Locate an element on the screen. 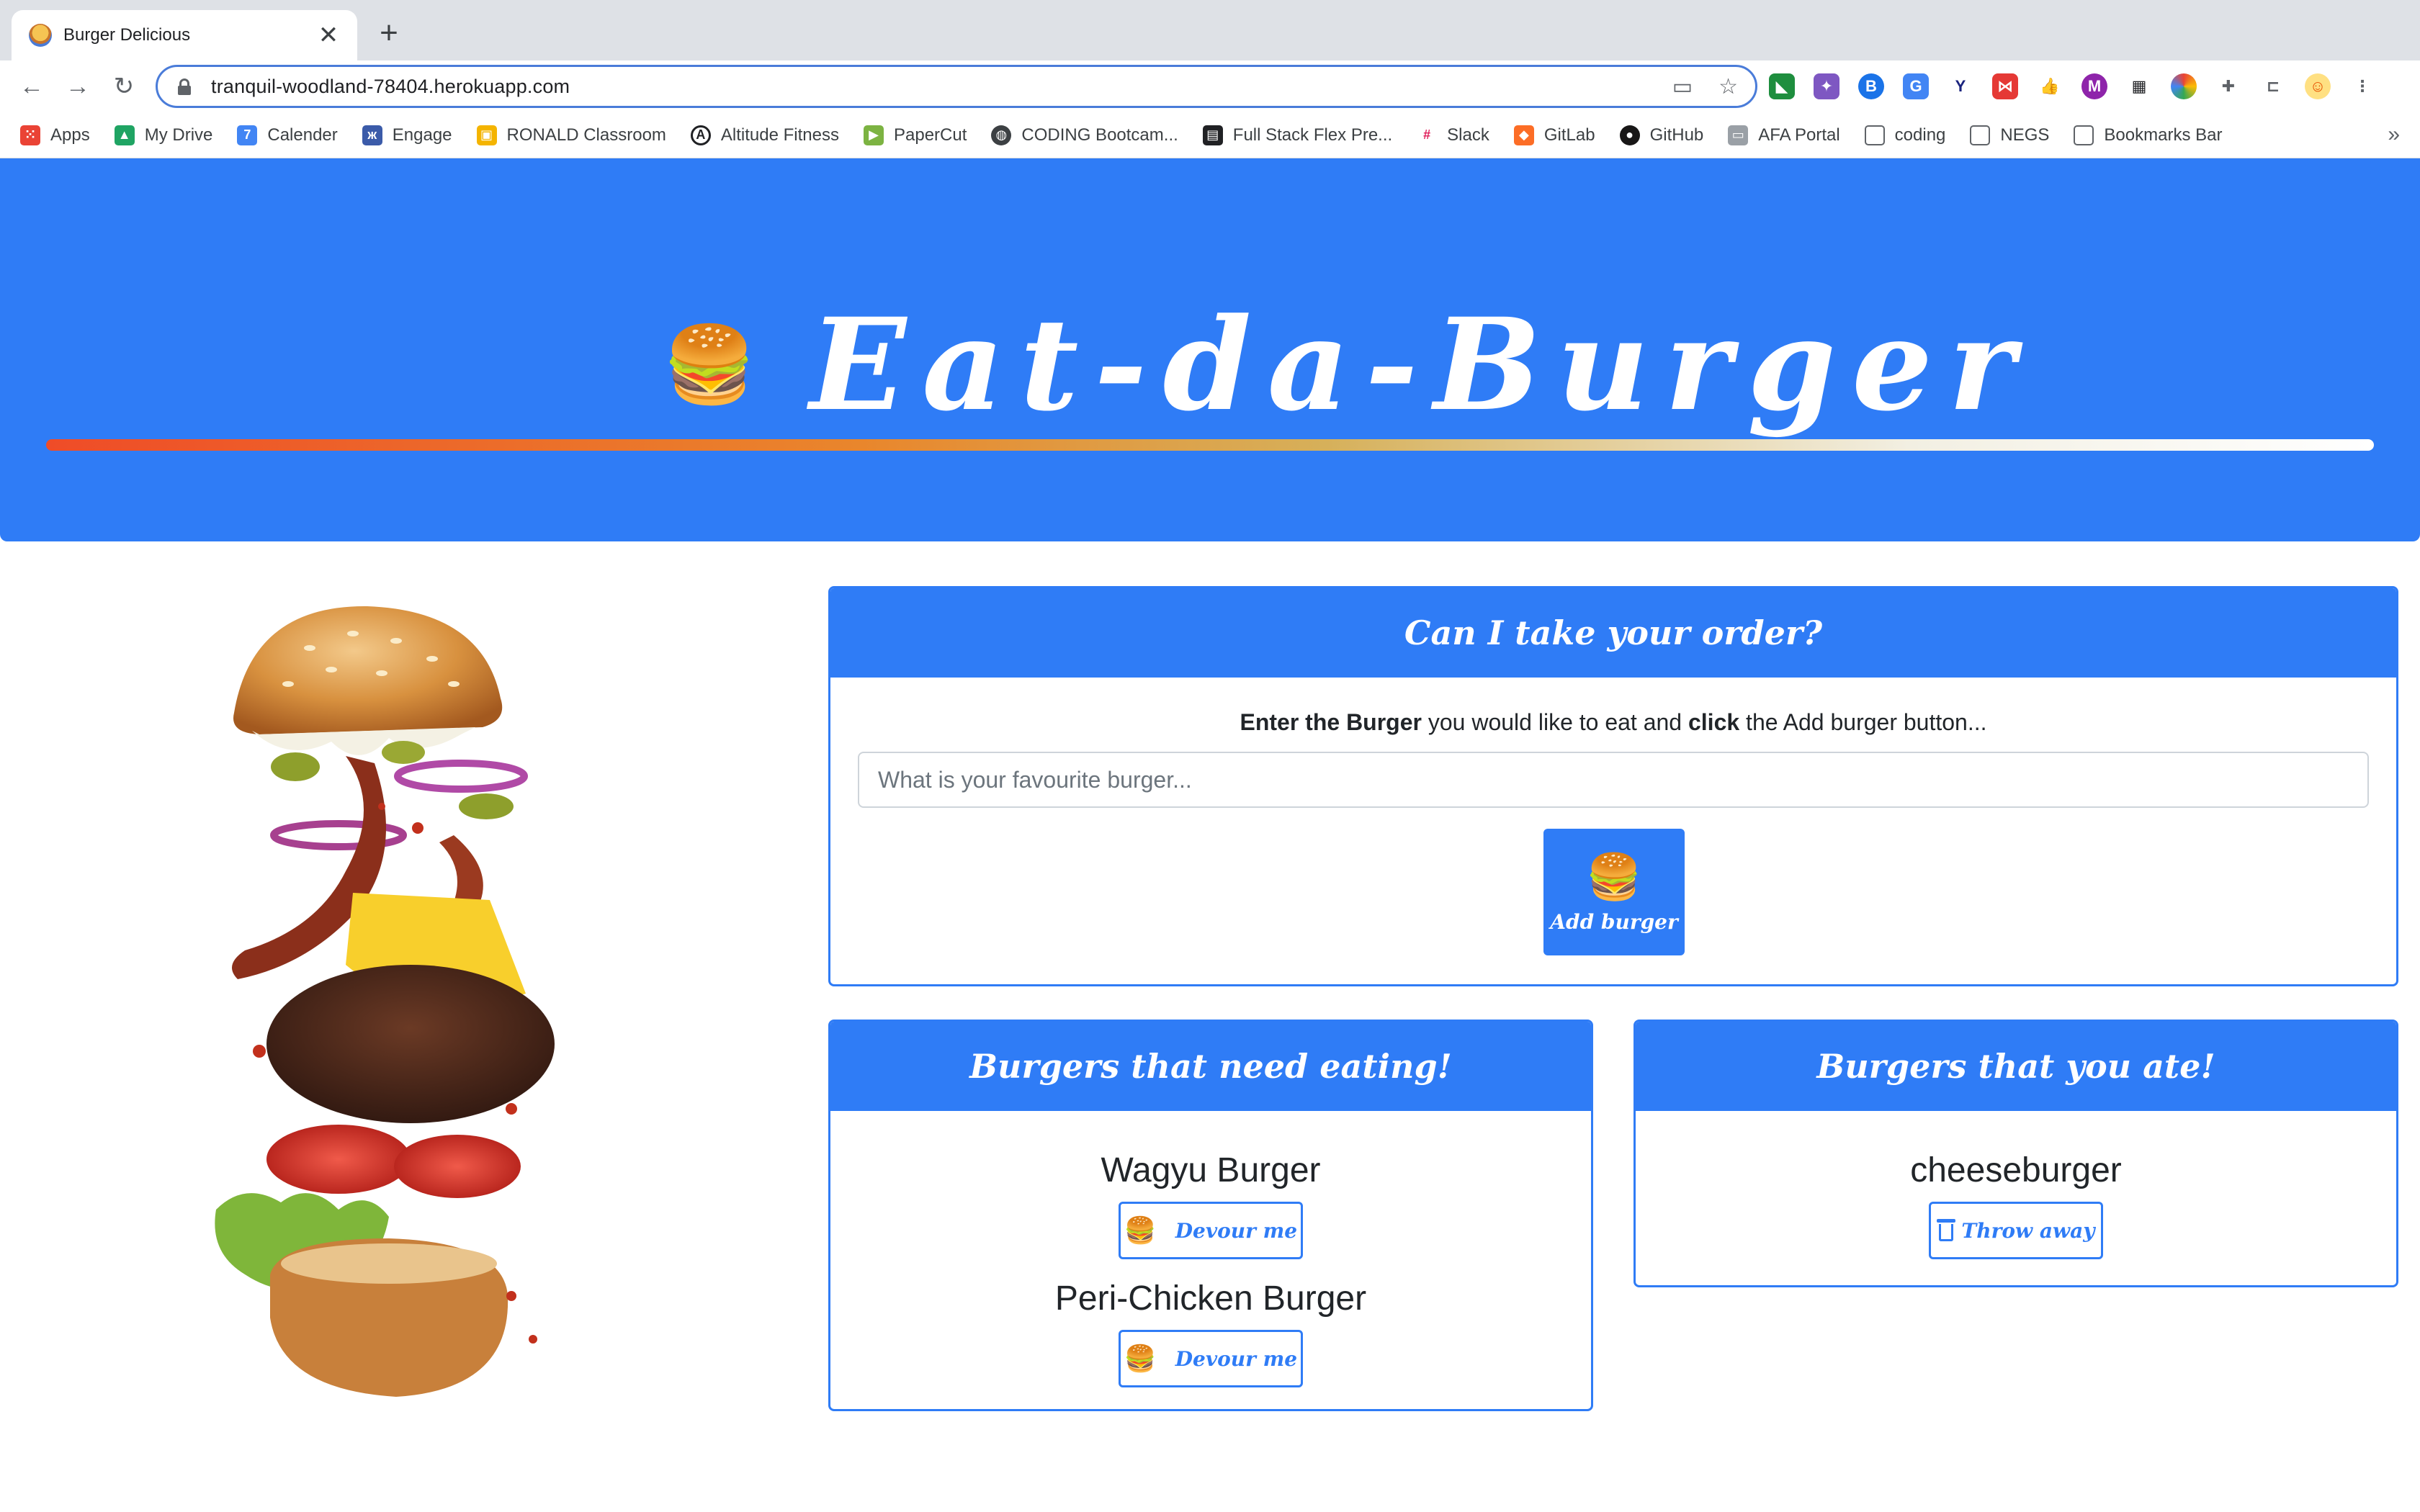 The width and height of the screenshot is (2420, 1512). cast-icon: ⊏ is located at coordinates (2273, 86).